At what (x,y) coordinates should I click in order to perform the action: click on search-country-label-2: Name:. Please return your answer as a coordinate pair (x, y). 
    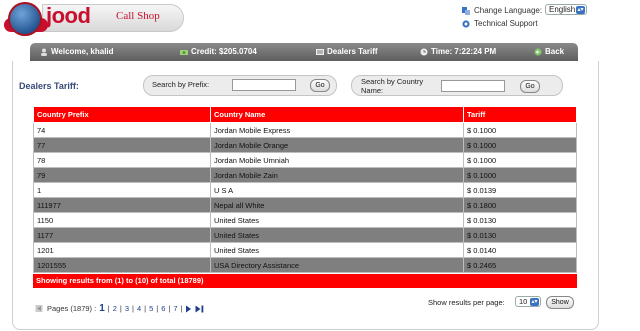
    Looking at the image, I should click on (372, 90).